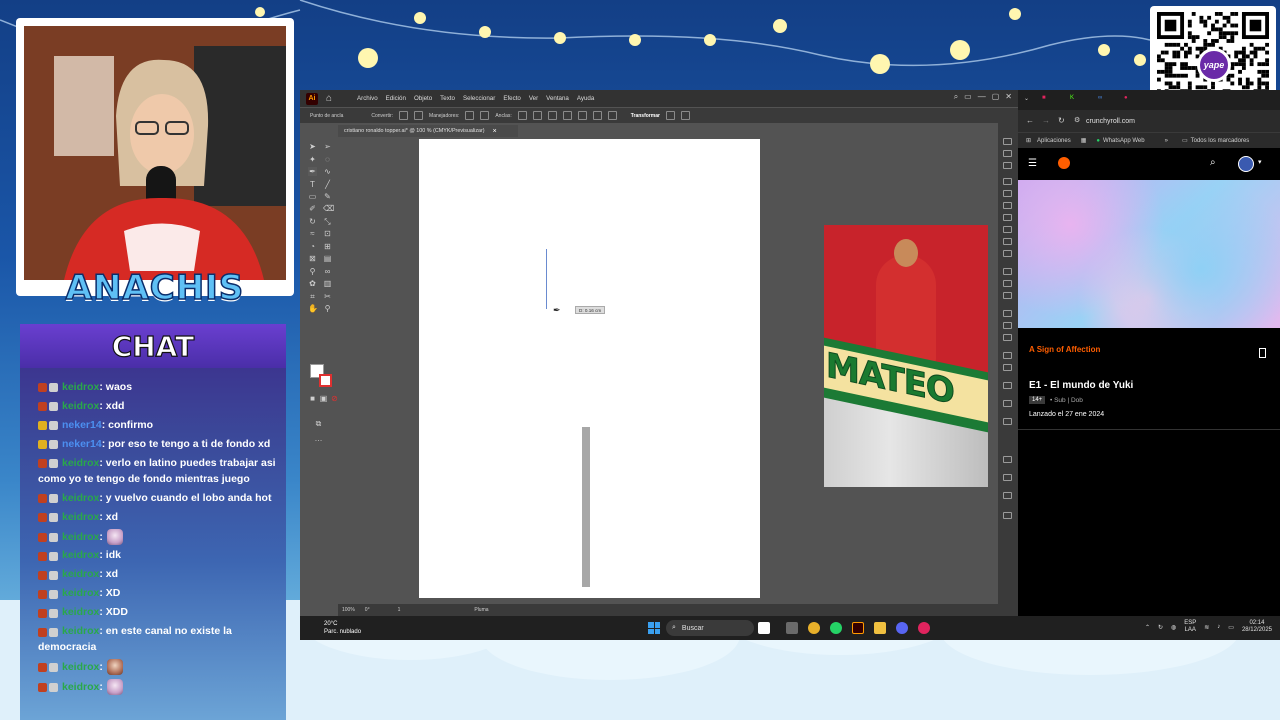 Image resolution: width=1280 pixels, height=720 pixels. I want to click on forward-icon: →, so click(1046, 120).